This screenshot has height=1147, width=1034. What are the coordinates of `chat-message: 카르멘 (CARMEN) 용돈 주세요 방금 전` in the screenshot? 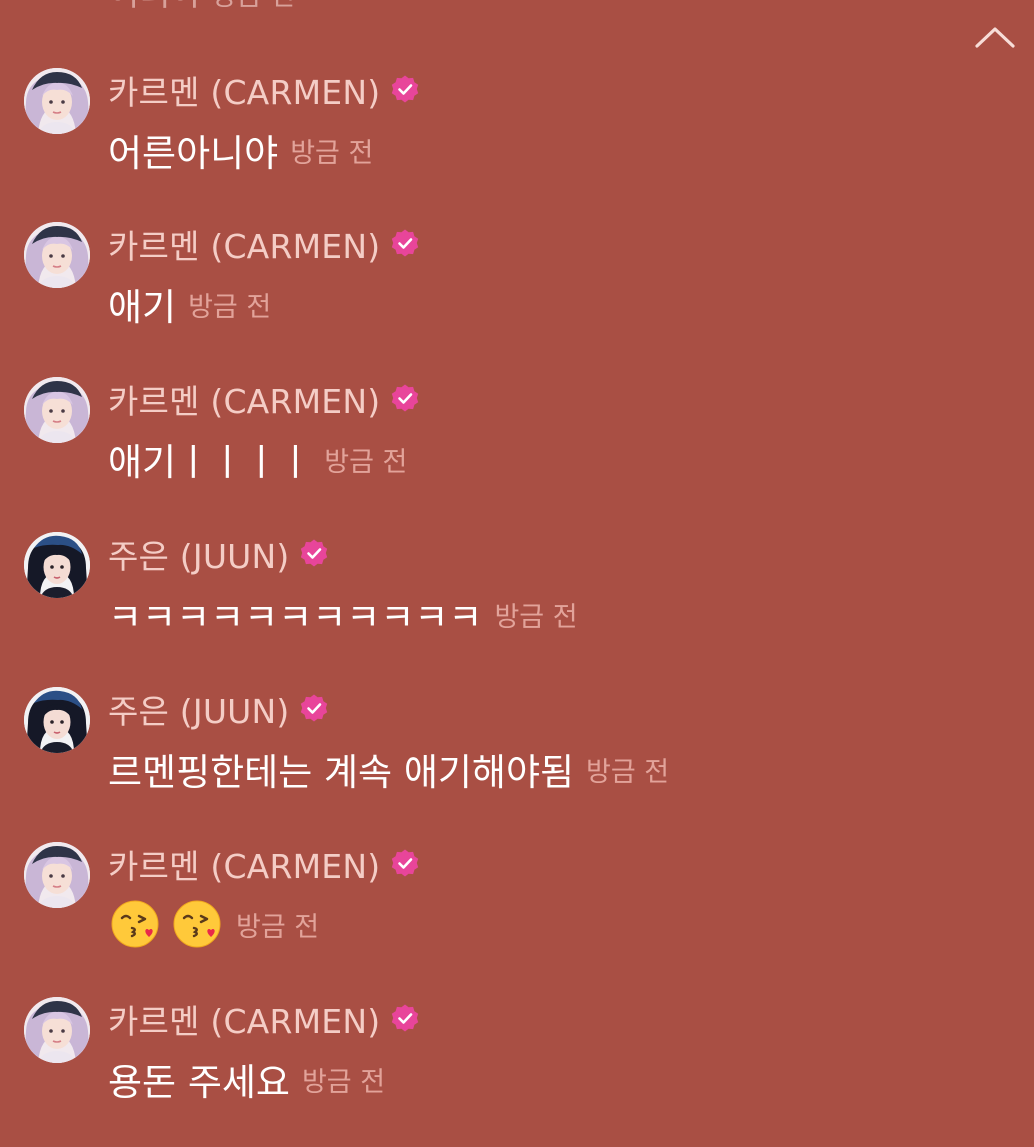 It's located at (517, 1072).